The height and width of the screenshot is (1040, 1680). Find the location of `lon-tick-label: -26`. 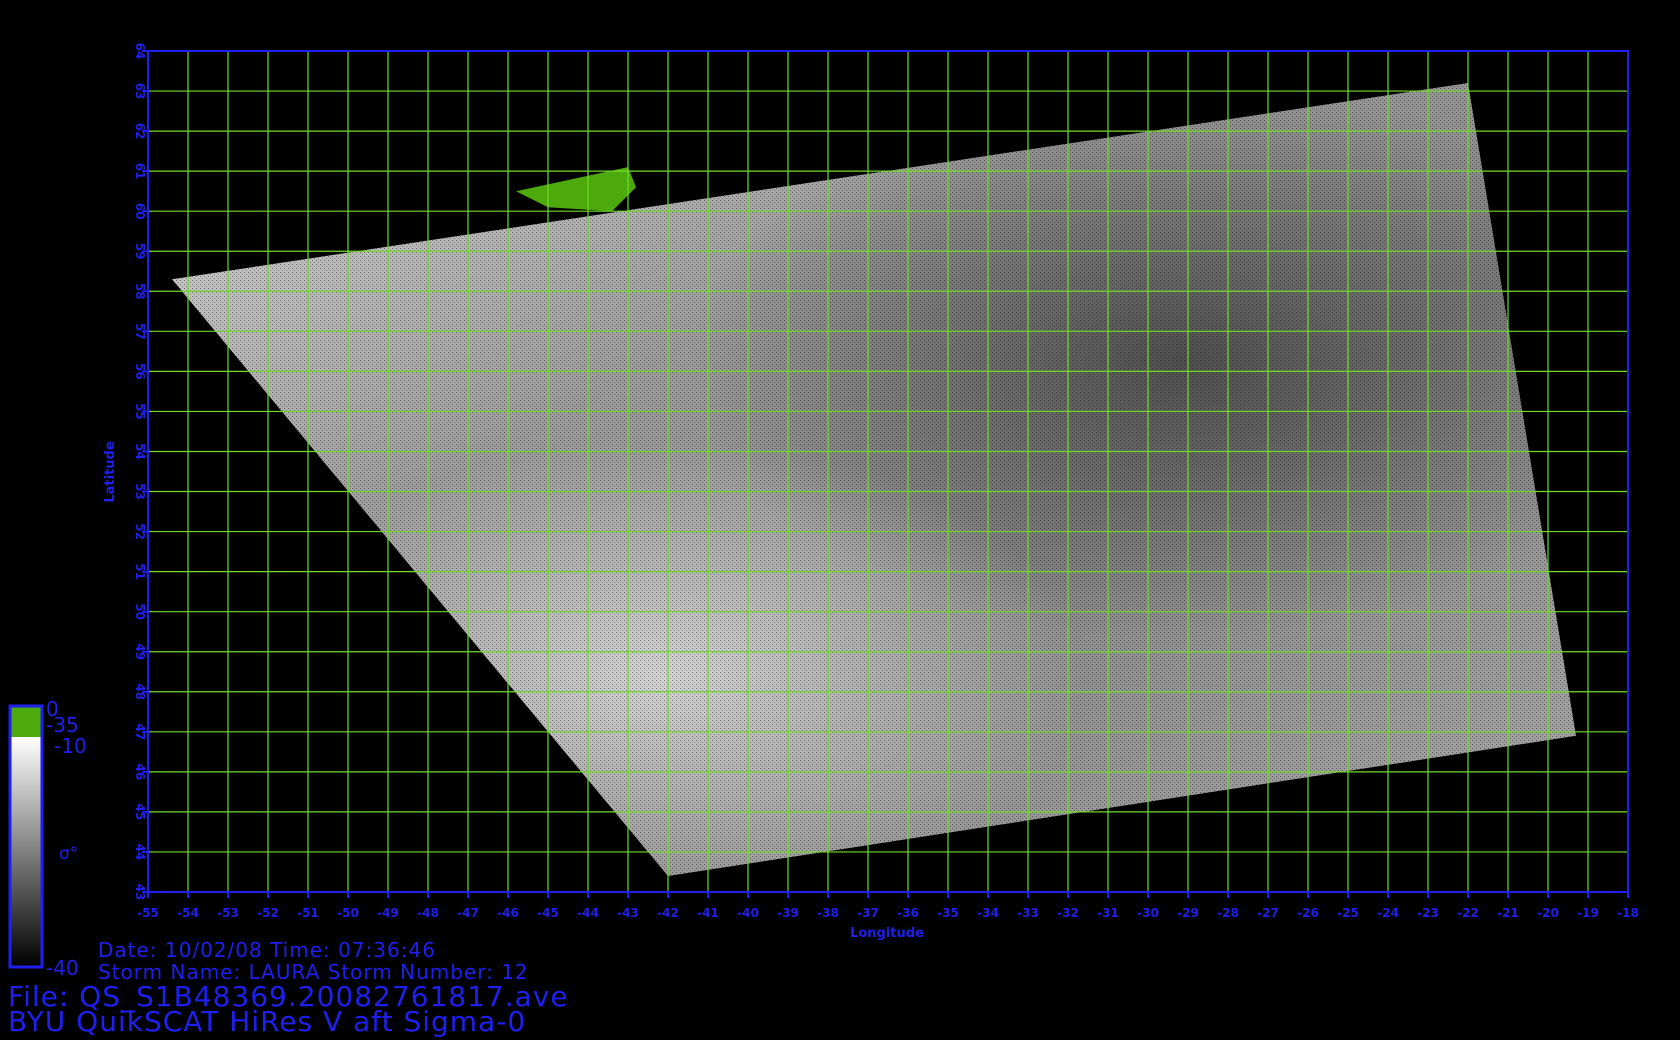

lon-tick-label: -26 is located at coordinates (1308, 913).